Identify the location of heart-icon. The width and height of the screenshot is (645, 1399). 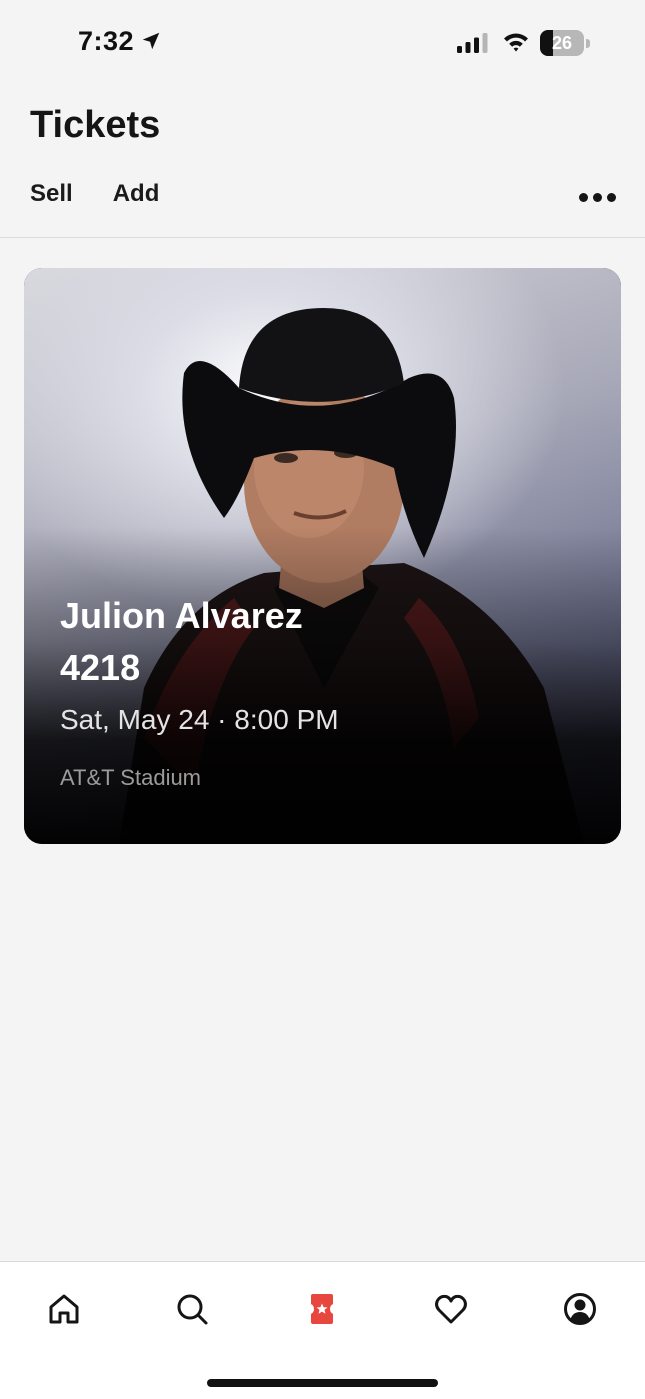
(451, 1309).